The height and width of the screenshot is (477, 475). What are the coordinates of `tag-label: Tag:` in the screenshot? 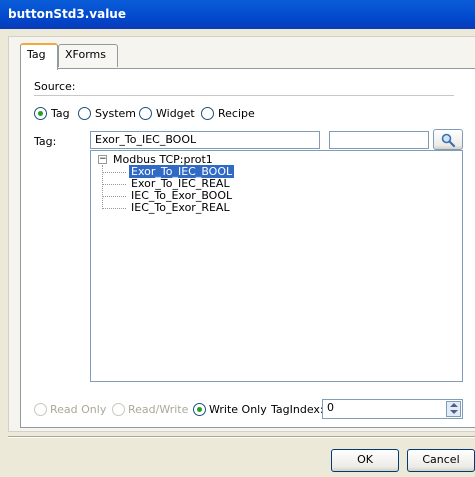 It's located at (45, 141).